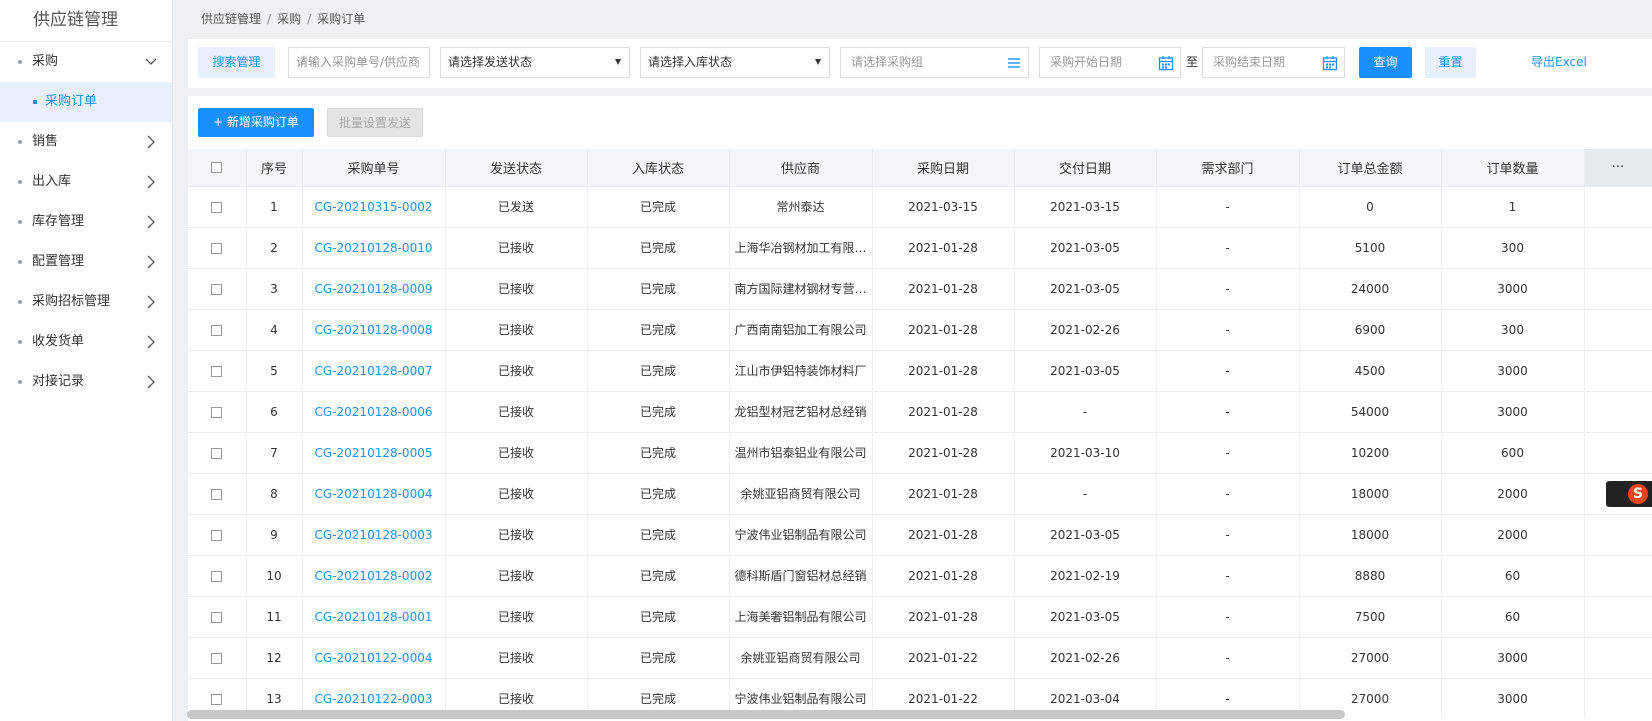 The height and width of the screenshot is (721, 1652). Describe the element at coordinates (1385, 62) in the screenshot. I see `query-button: 查询` at that location.